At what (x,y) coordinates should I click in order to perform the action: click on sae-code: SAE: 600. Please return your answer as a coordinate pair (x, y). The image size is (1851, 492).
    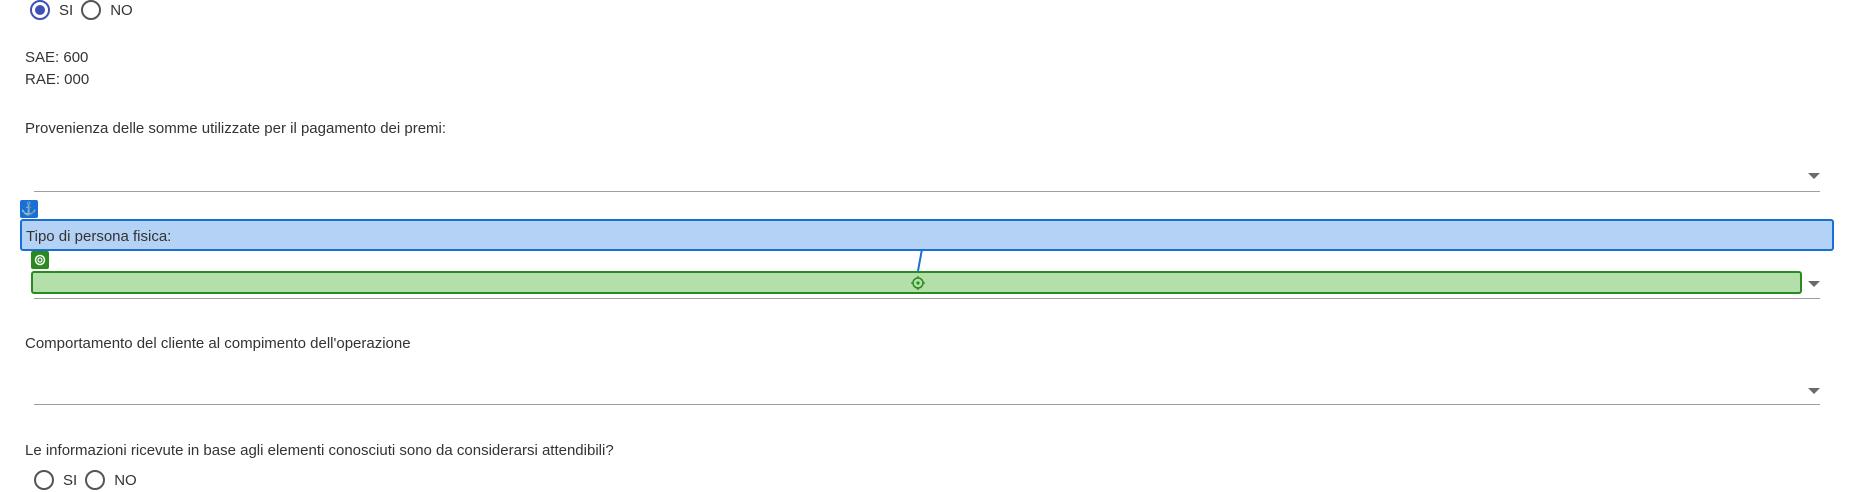
    Looking at the image, I should click on (57, 57).